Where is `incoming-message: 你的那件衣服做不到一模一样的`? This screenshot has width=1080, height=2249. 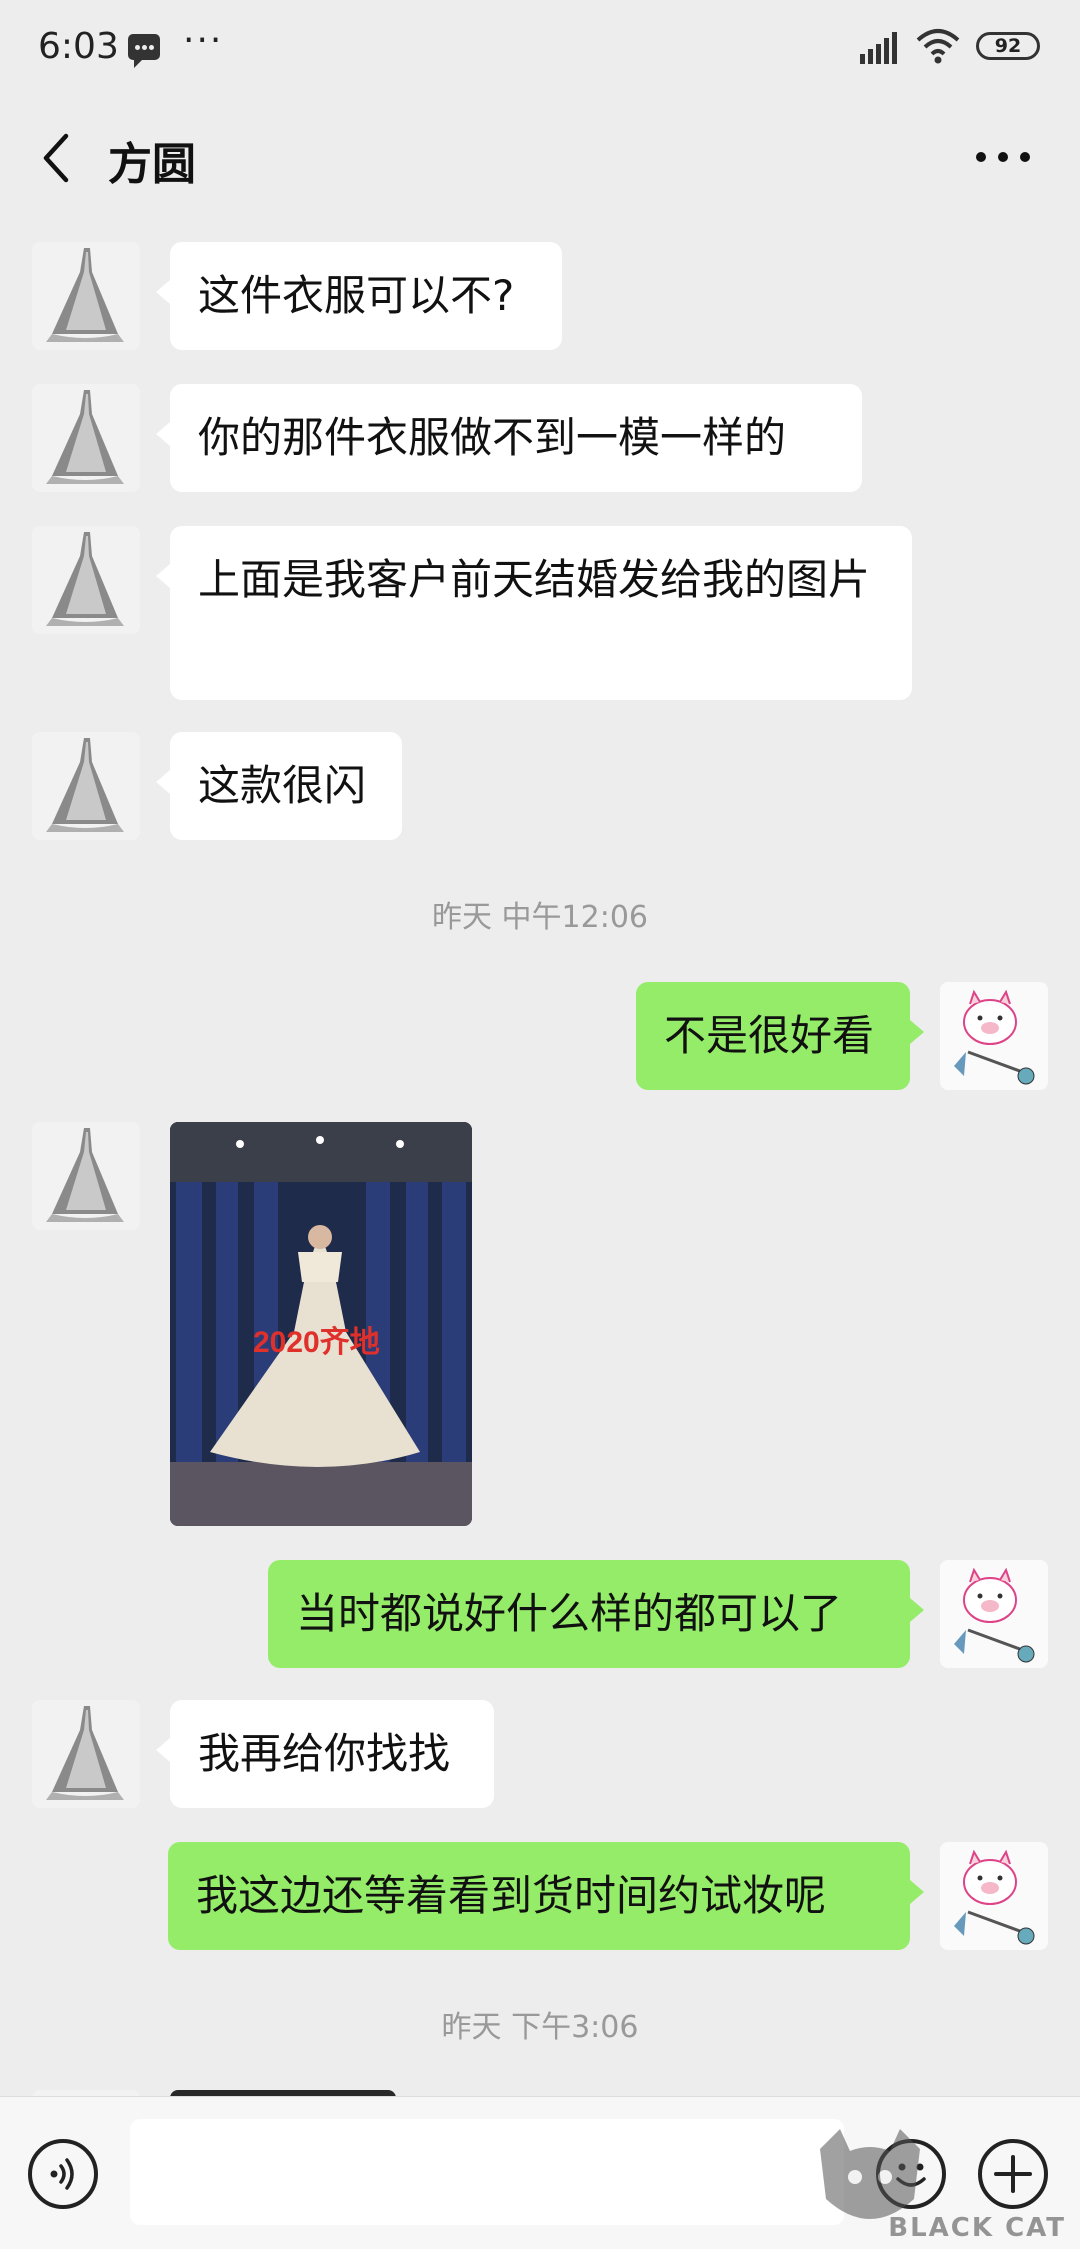
incoming-message: 你的那件衣服做不到一模一样的 is located at coordinates (509, 438).